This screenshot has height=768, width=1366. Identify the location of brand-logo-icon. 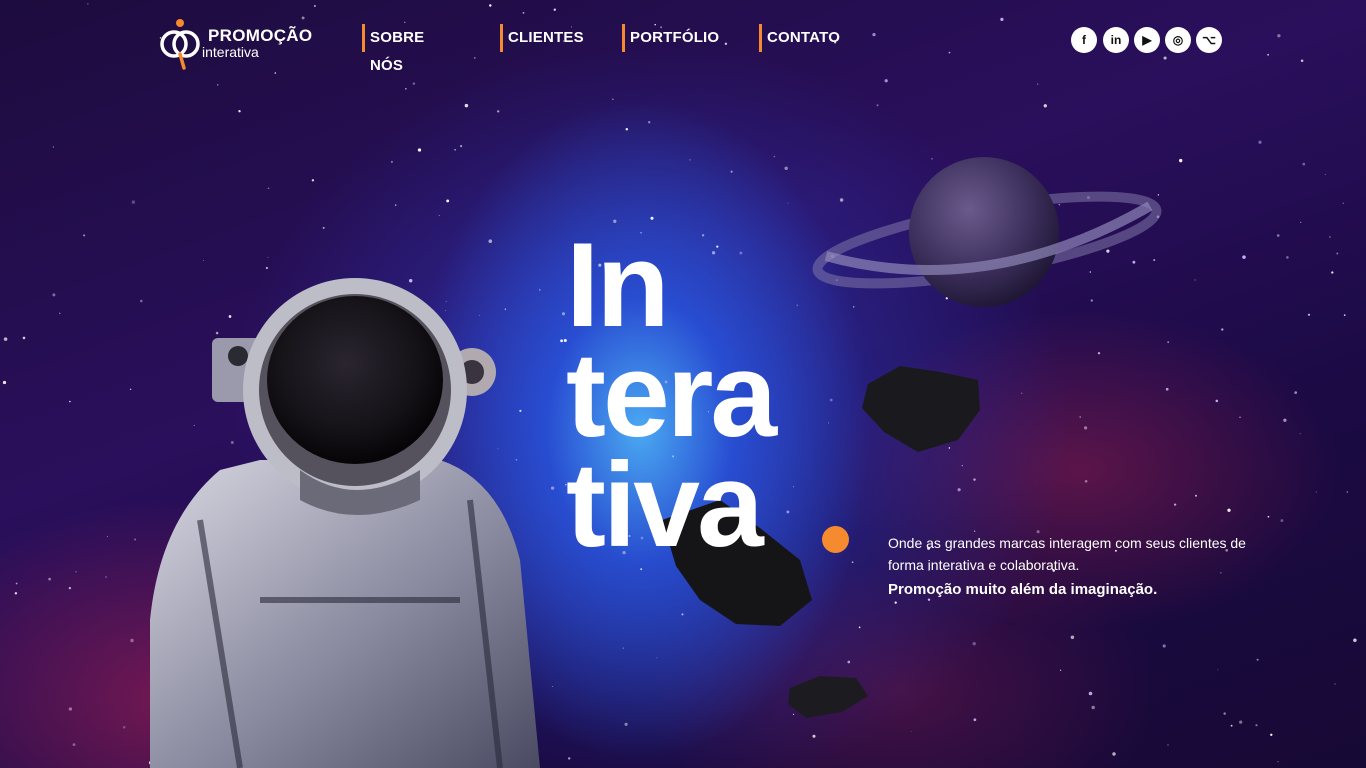
(180, 44).